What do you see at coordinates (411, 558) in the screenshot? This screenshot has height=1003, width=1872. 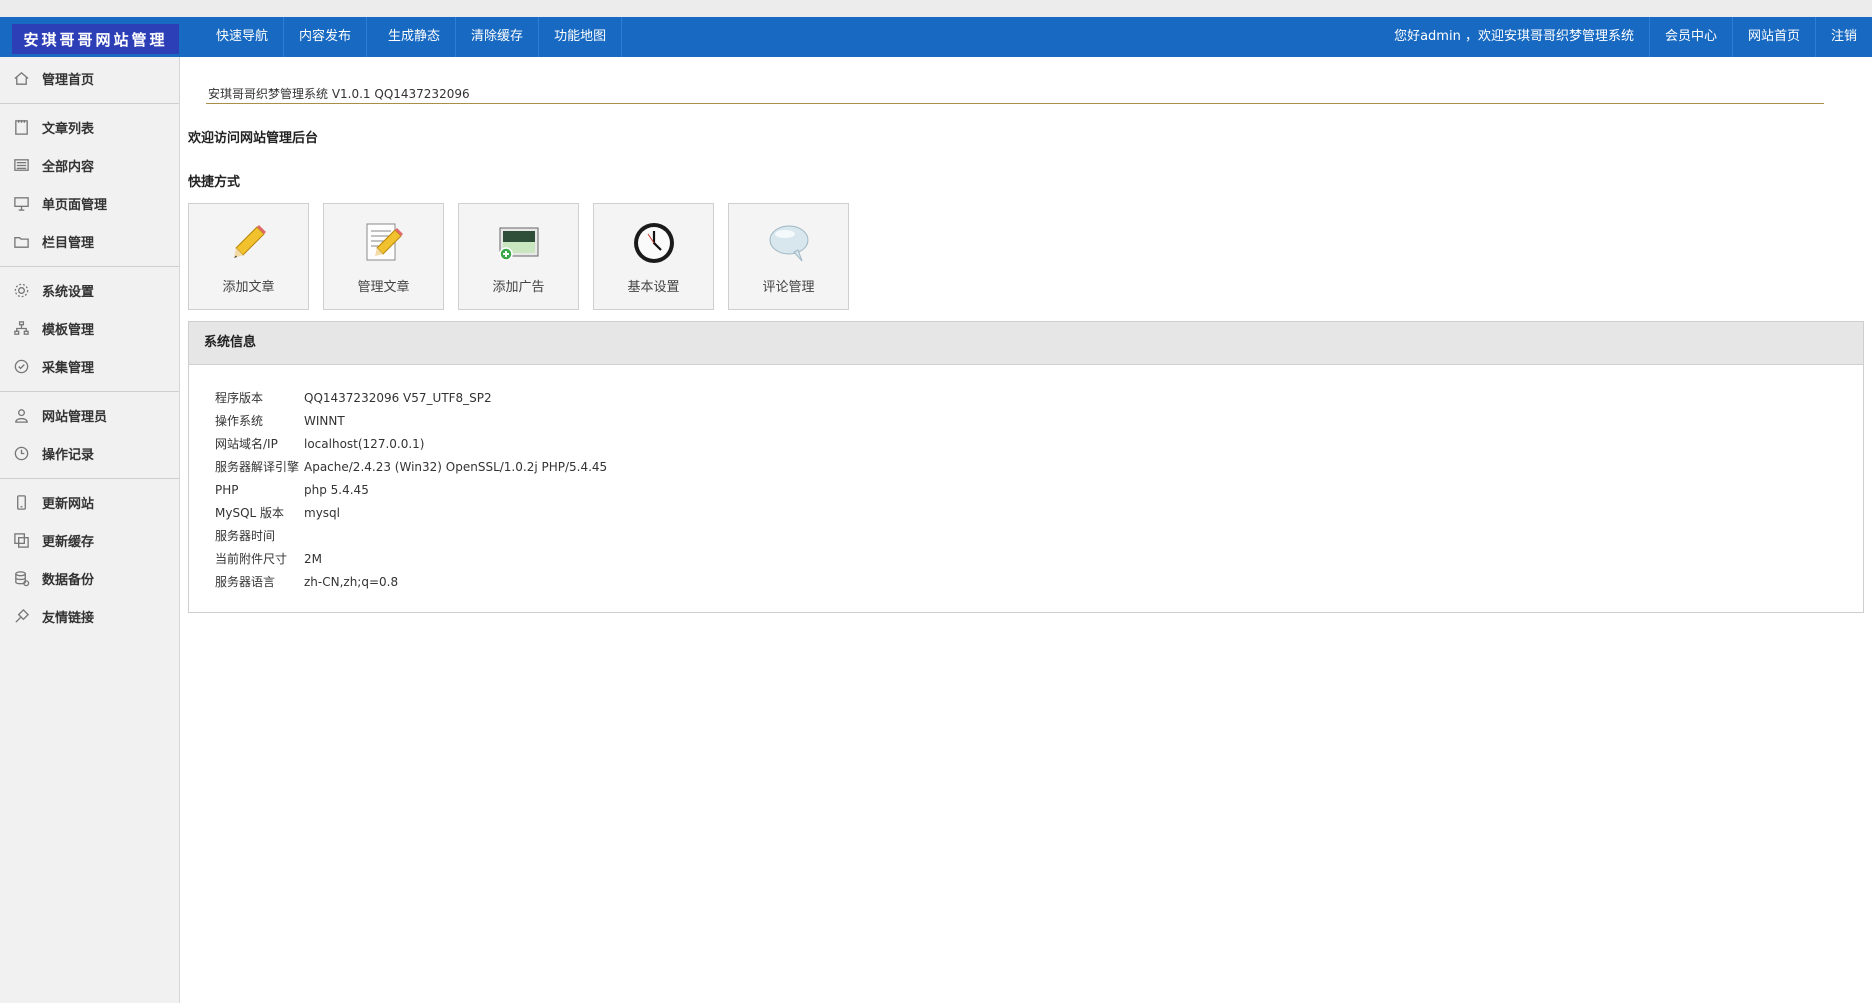 I see `table-row: 当前附件尺寸 2M` at bounding box center [411, 558].